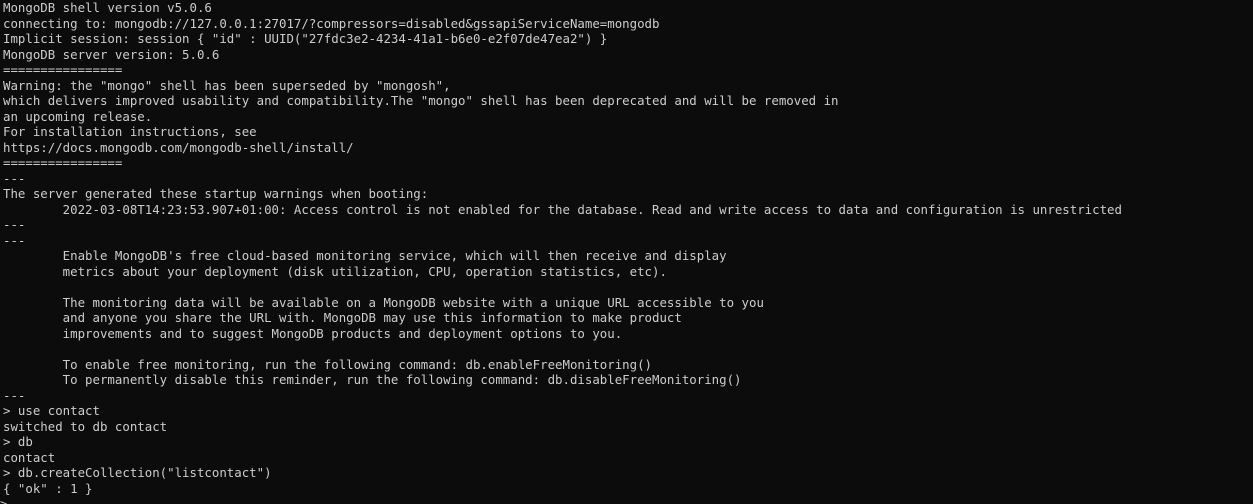  I want to click on console-line: contact, so click(29, 457).